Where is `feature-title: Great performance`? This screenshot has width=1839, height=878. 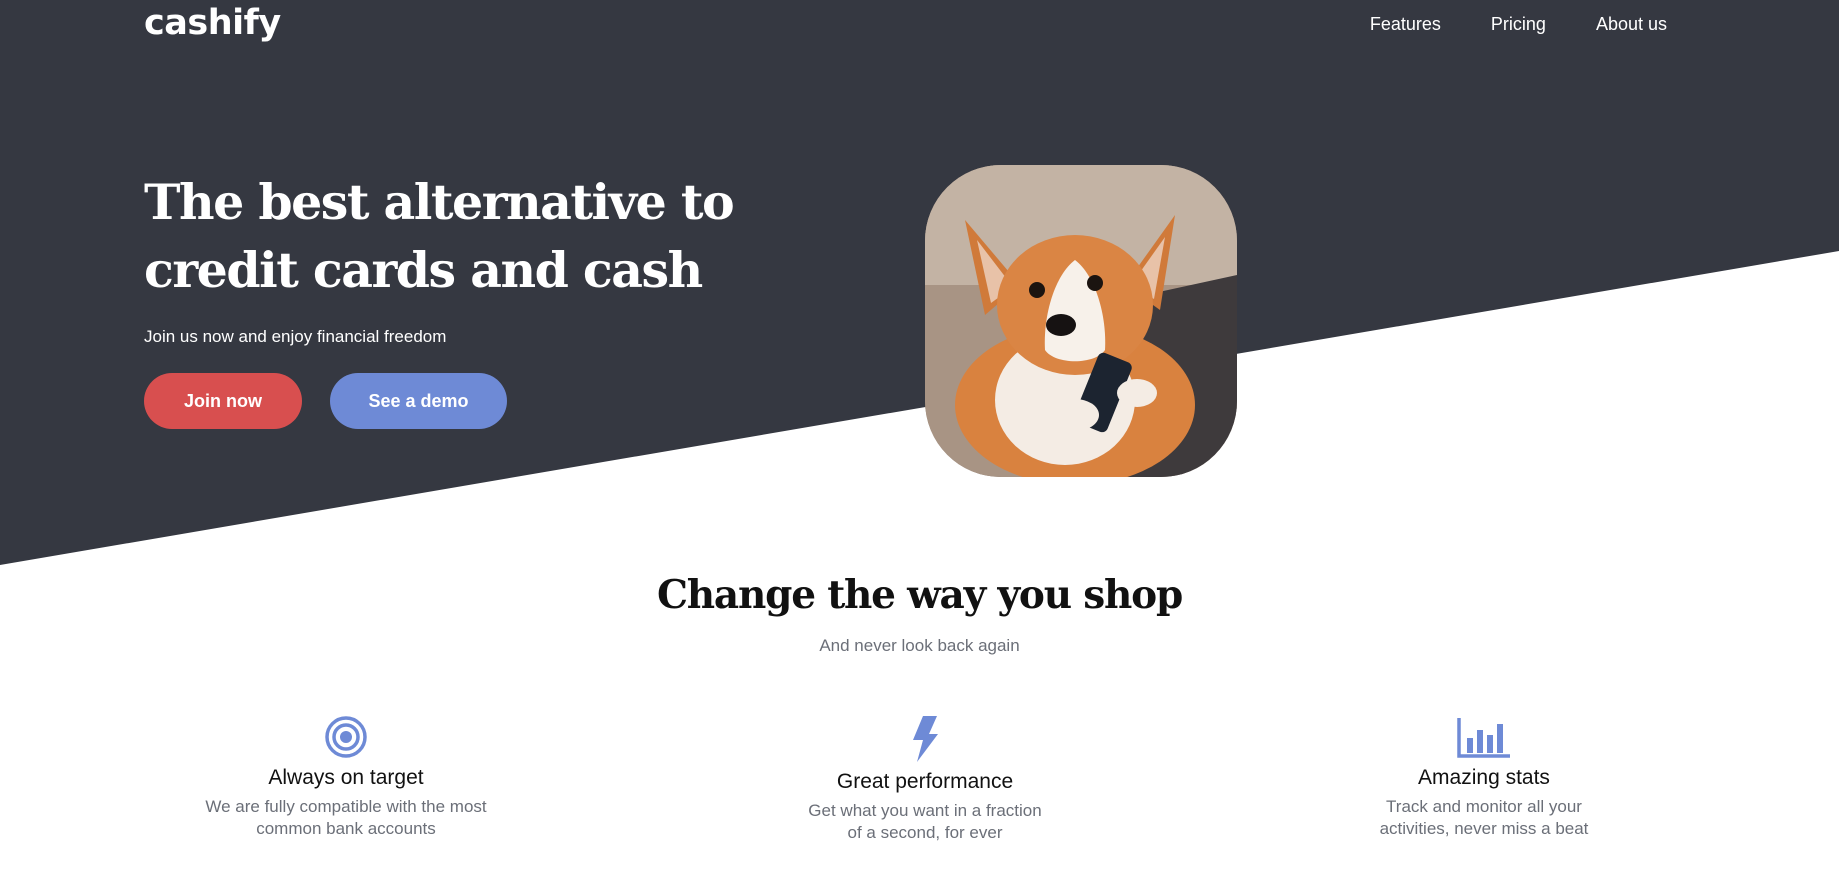
feature-title: Great performance is located at coordinates (925, 781).